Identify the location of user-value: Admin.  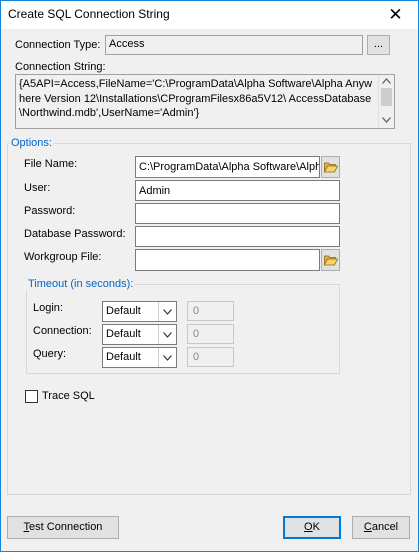
(155, 191).